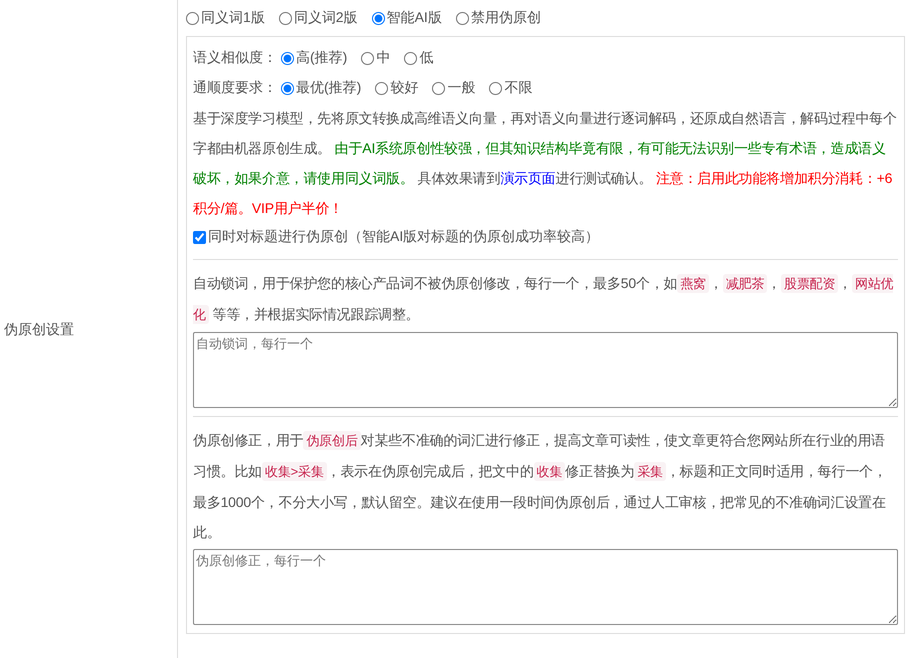 The image size is (911, 658). Describe the element at coordinates (545, 370) in the screenshot. I see `input-field: 自动锁词，每行一个` at that location.